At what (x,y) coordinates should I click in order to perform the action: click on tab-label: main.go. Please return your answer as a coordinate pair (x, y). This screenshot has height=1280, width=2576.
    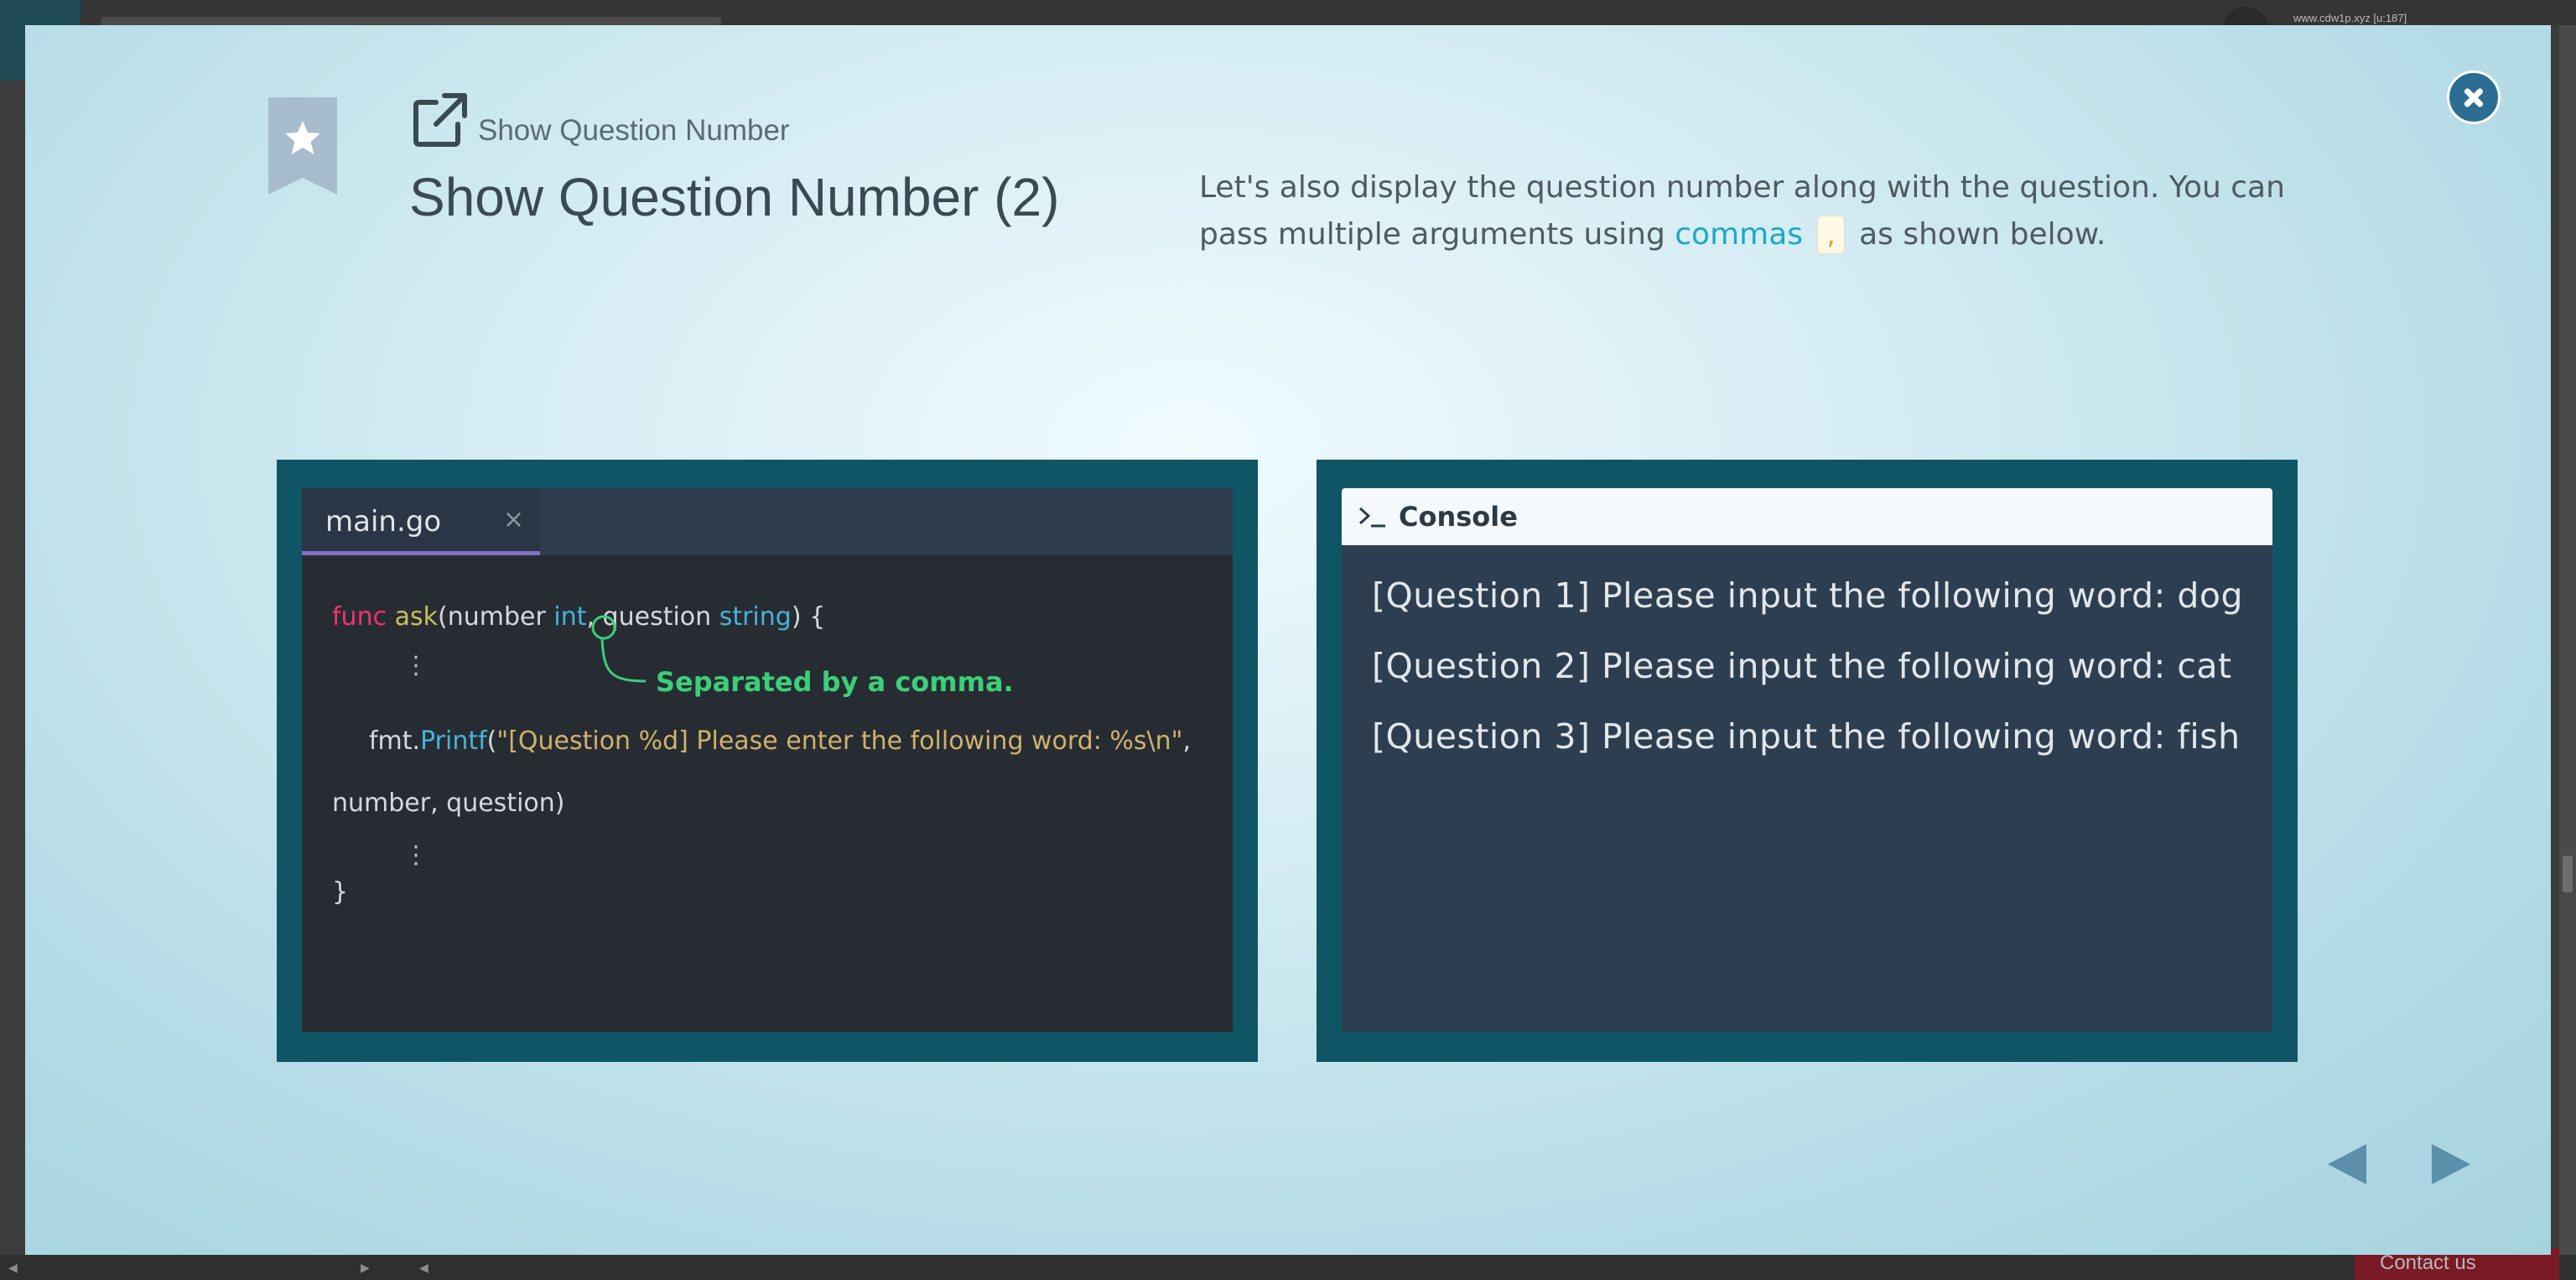
    Looking at the image, I should click on (383, 522).